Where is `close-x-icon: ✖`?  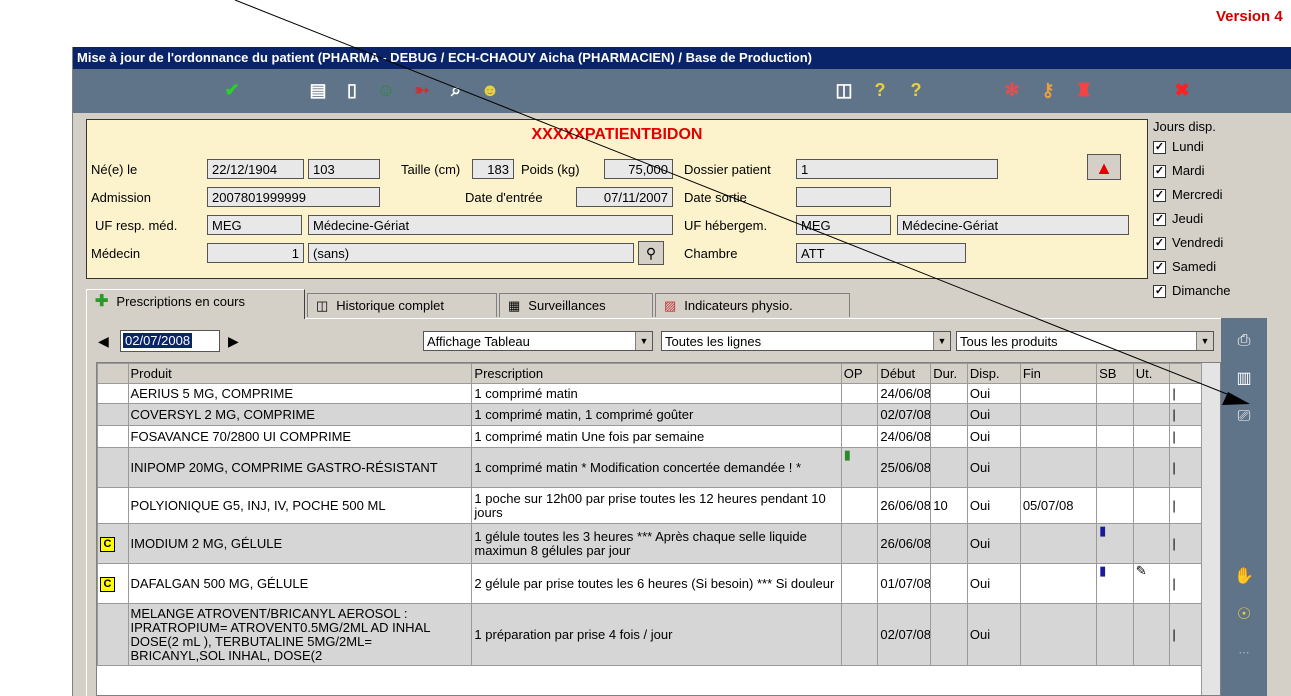
close-x-icon: ✖ is located at coordinates (1182, 90).